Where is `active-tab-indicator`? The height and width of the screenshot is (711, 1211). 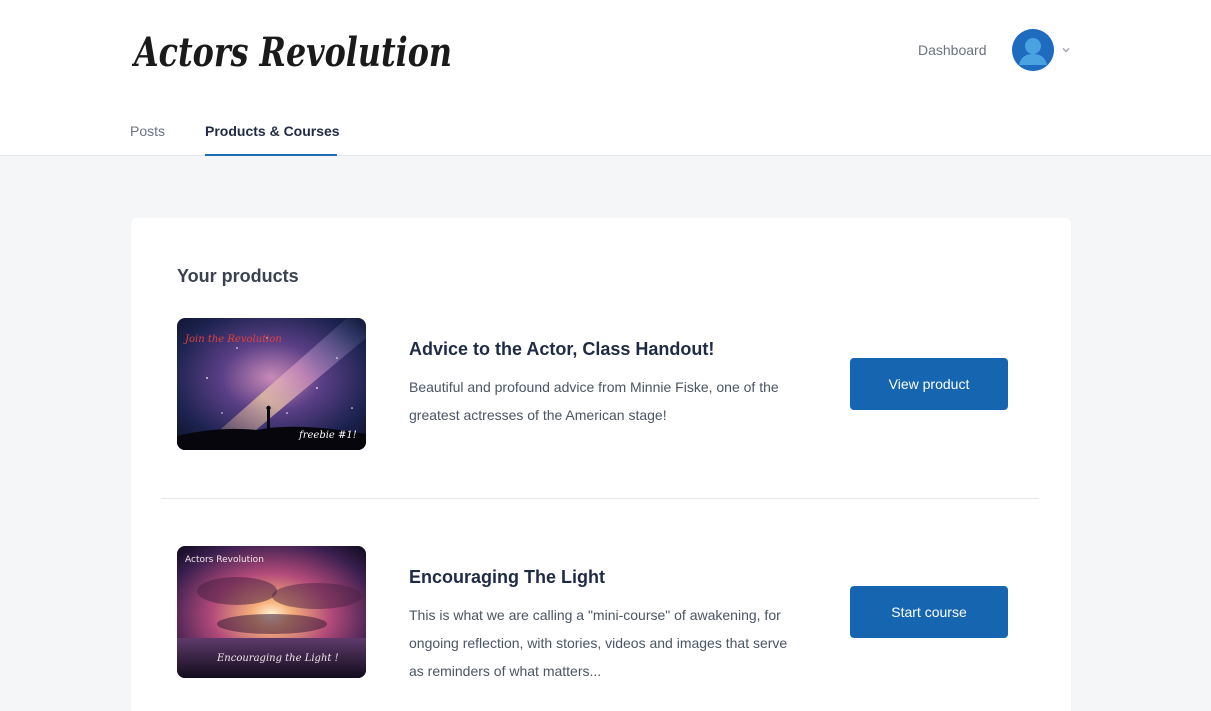 active-tab-indicator is located at coordinates (271, 155).